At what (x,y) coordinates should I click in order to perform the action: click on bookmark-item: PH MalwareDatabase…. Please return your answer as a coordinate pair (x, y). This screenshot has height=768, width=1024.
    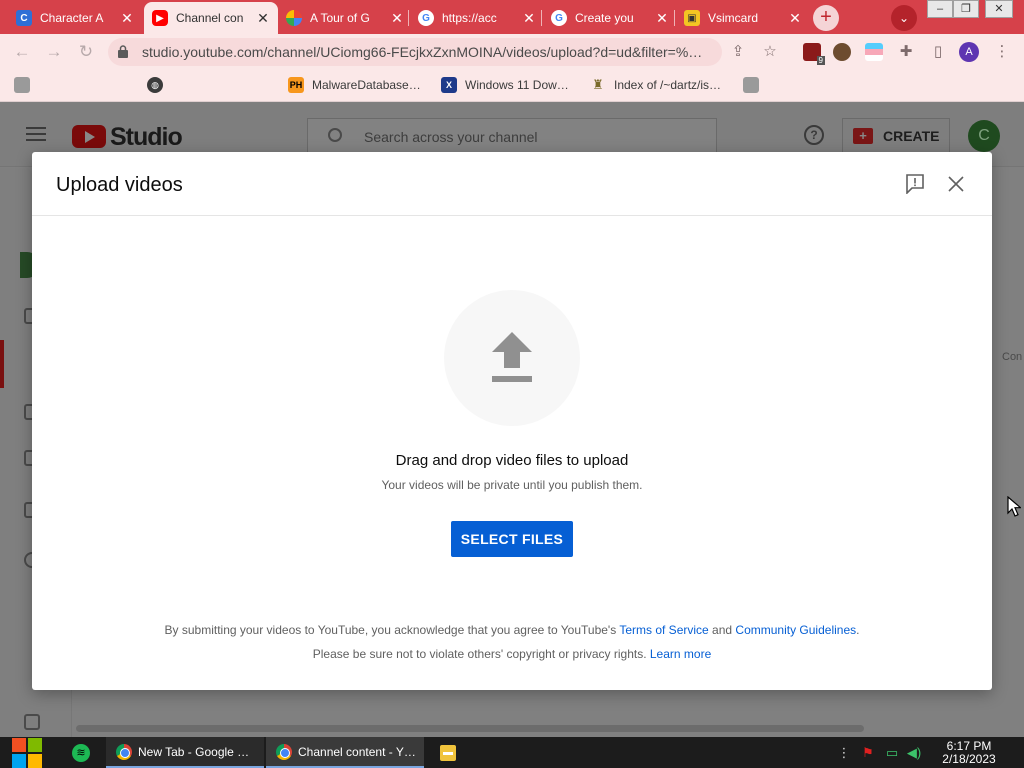
    Looking at the image, I should click on (354, 85).